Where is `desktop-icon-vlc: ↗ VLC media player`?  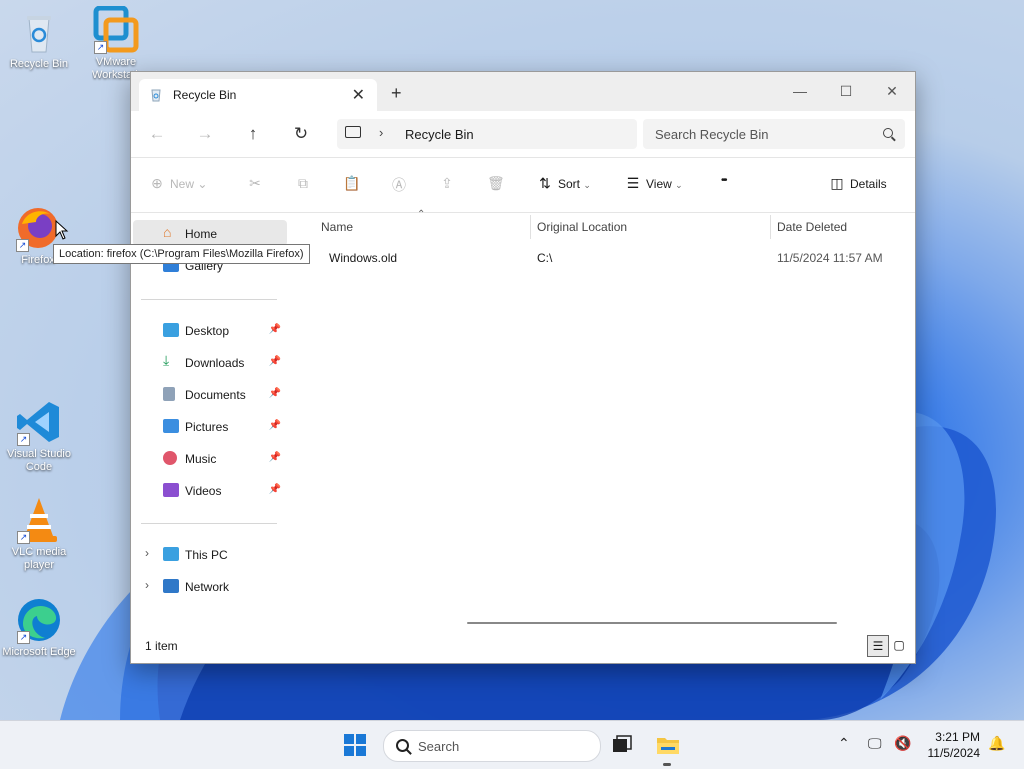
desktop-icon-vlc: ↗ VLC media player is located at coordinates (39, 534).